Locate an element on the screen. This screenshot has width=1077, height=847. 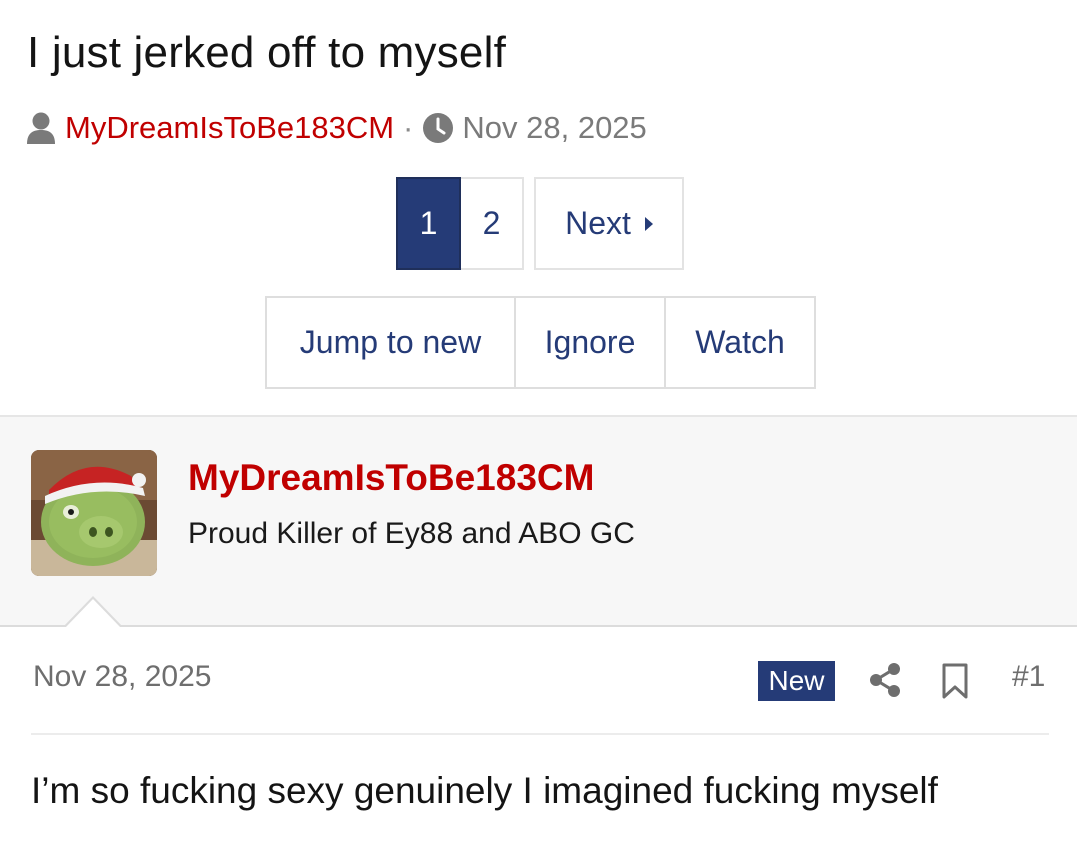
next-page-button: Next is located at coordinates (609, 223).